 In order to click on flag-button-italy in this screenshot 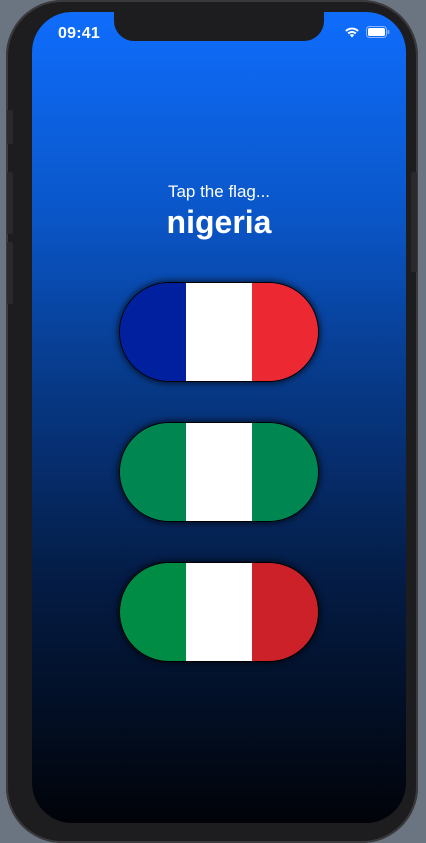, I will do `click(219, 612)`.